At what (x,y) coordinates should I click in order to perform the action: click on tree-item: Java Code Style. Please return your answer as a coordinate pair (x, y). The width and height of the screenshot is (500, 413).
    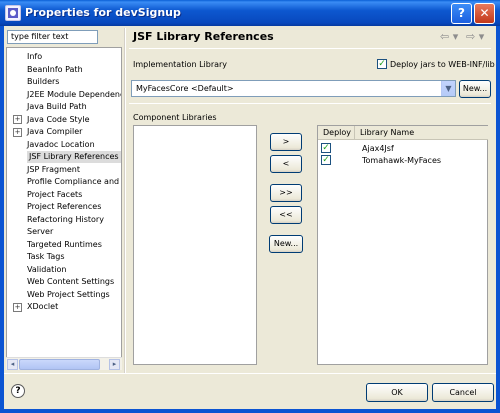
    Looking at the image, I should click on (58, 120).